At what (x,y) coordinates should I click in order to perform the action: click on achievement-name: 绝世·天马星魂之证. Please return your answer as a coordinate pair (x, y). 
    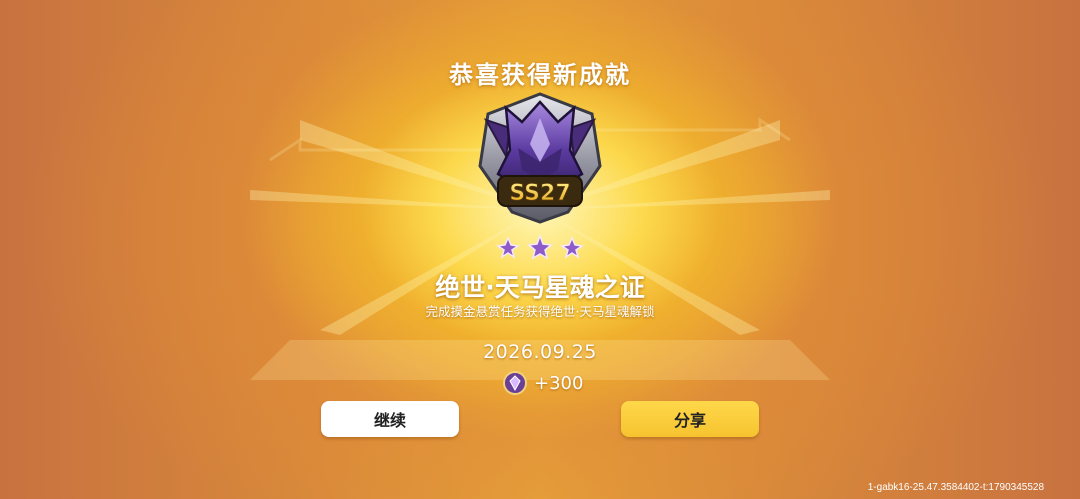
    Looking at the image, I should click on (540, 287).